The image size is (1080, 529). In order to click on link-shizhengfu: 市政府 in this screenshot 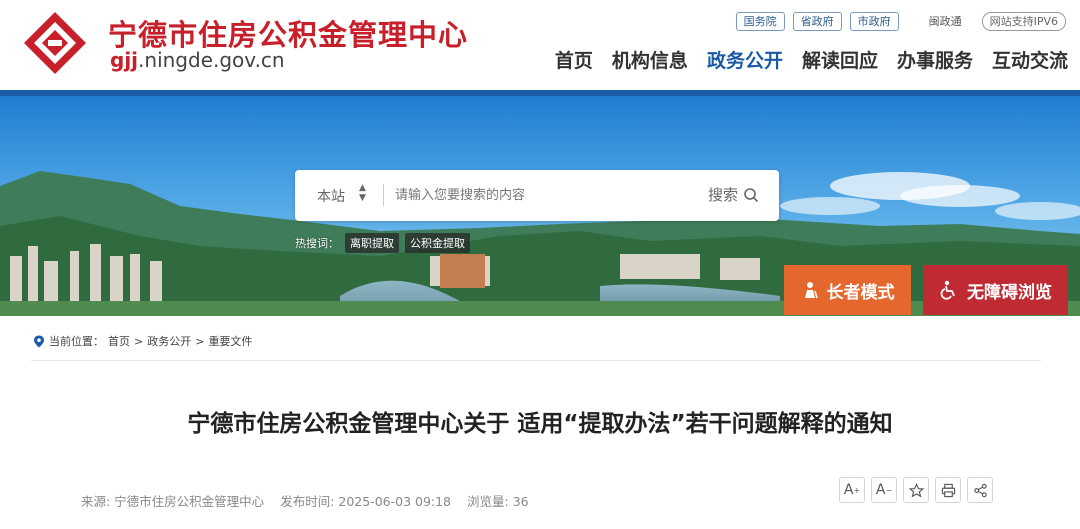, I will do `click(874, 21)`.